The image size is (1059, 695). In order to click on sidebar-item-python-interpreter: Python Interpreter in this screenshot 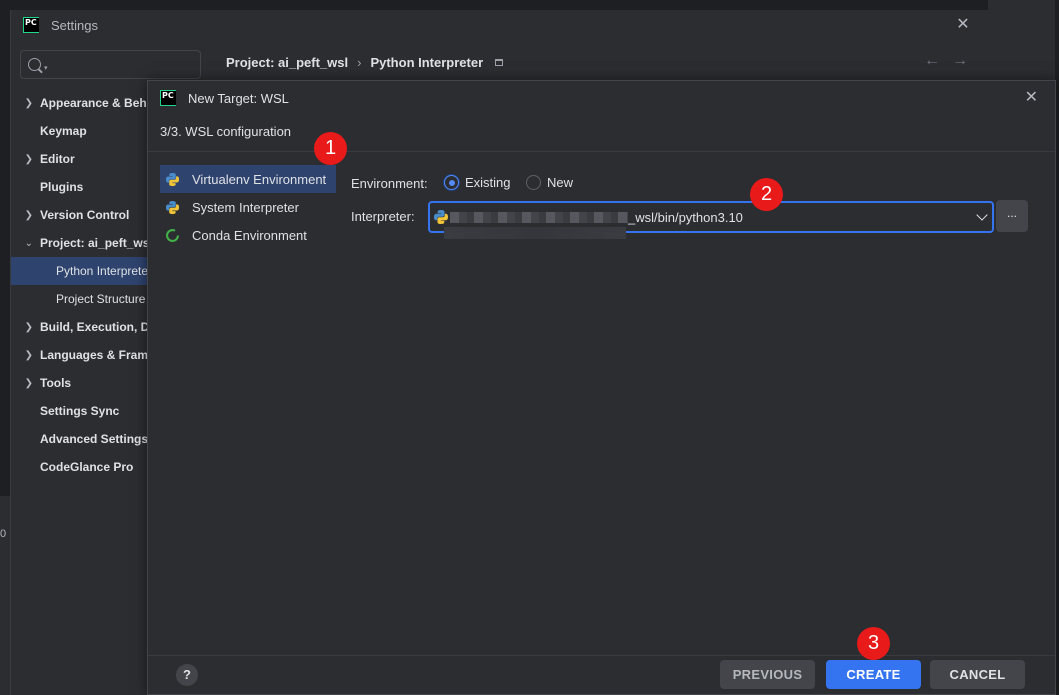, I will do `click(80, 271)`.